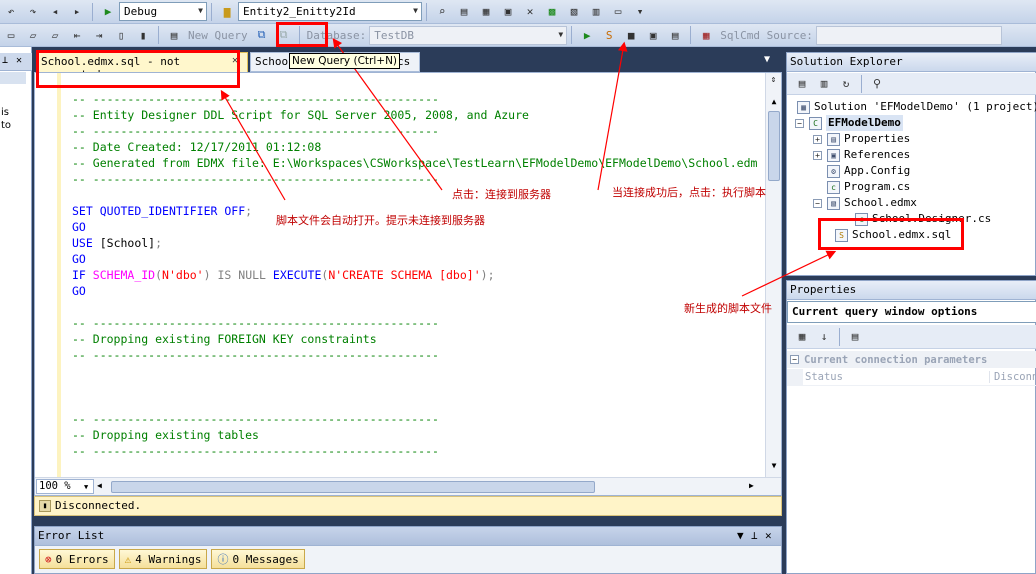 The height and width of the screenshot is (574, 1036). Describe the element at coordinates (380, 220) in the screenshot. I see `annotation-autoopen: 脚本文件会自动打开。提示未连接到服务器` at that location.